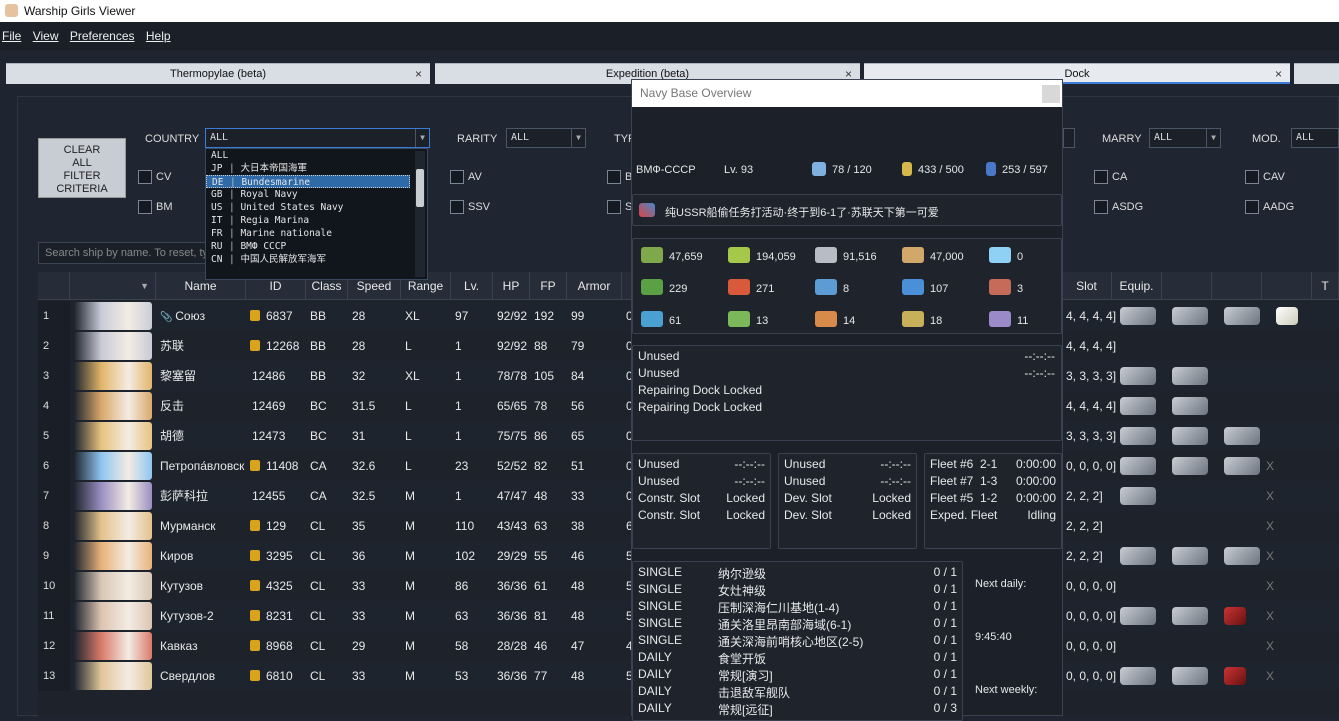 Image resolution: width=1339 pixels, height=721 pixels. What do you see at coordinates (548, 286) in the screenshot?
I see `header-fp: FP` at bounding box center [548, 286].